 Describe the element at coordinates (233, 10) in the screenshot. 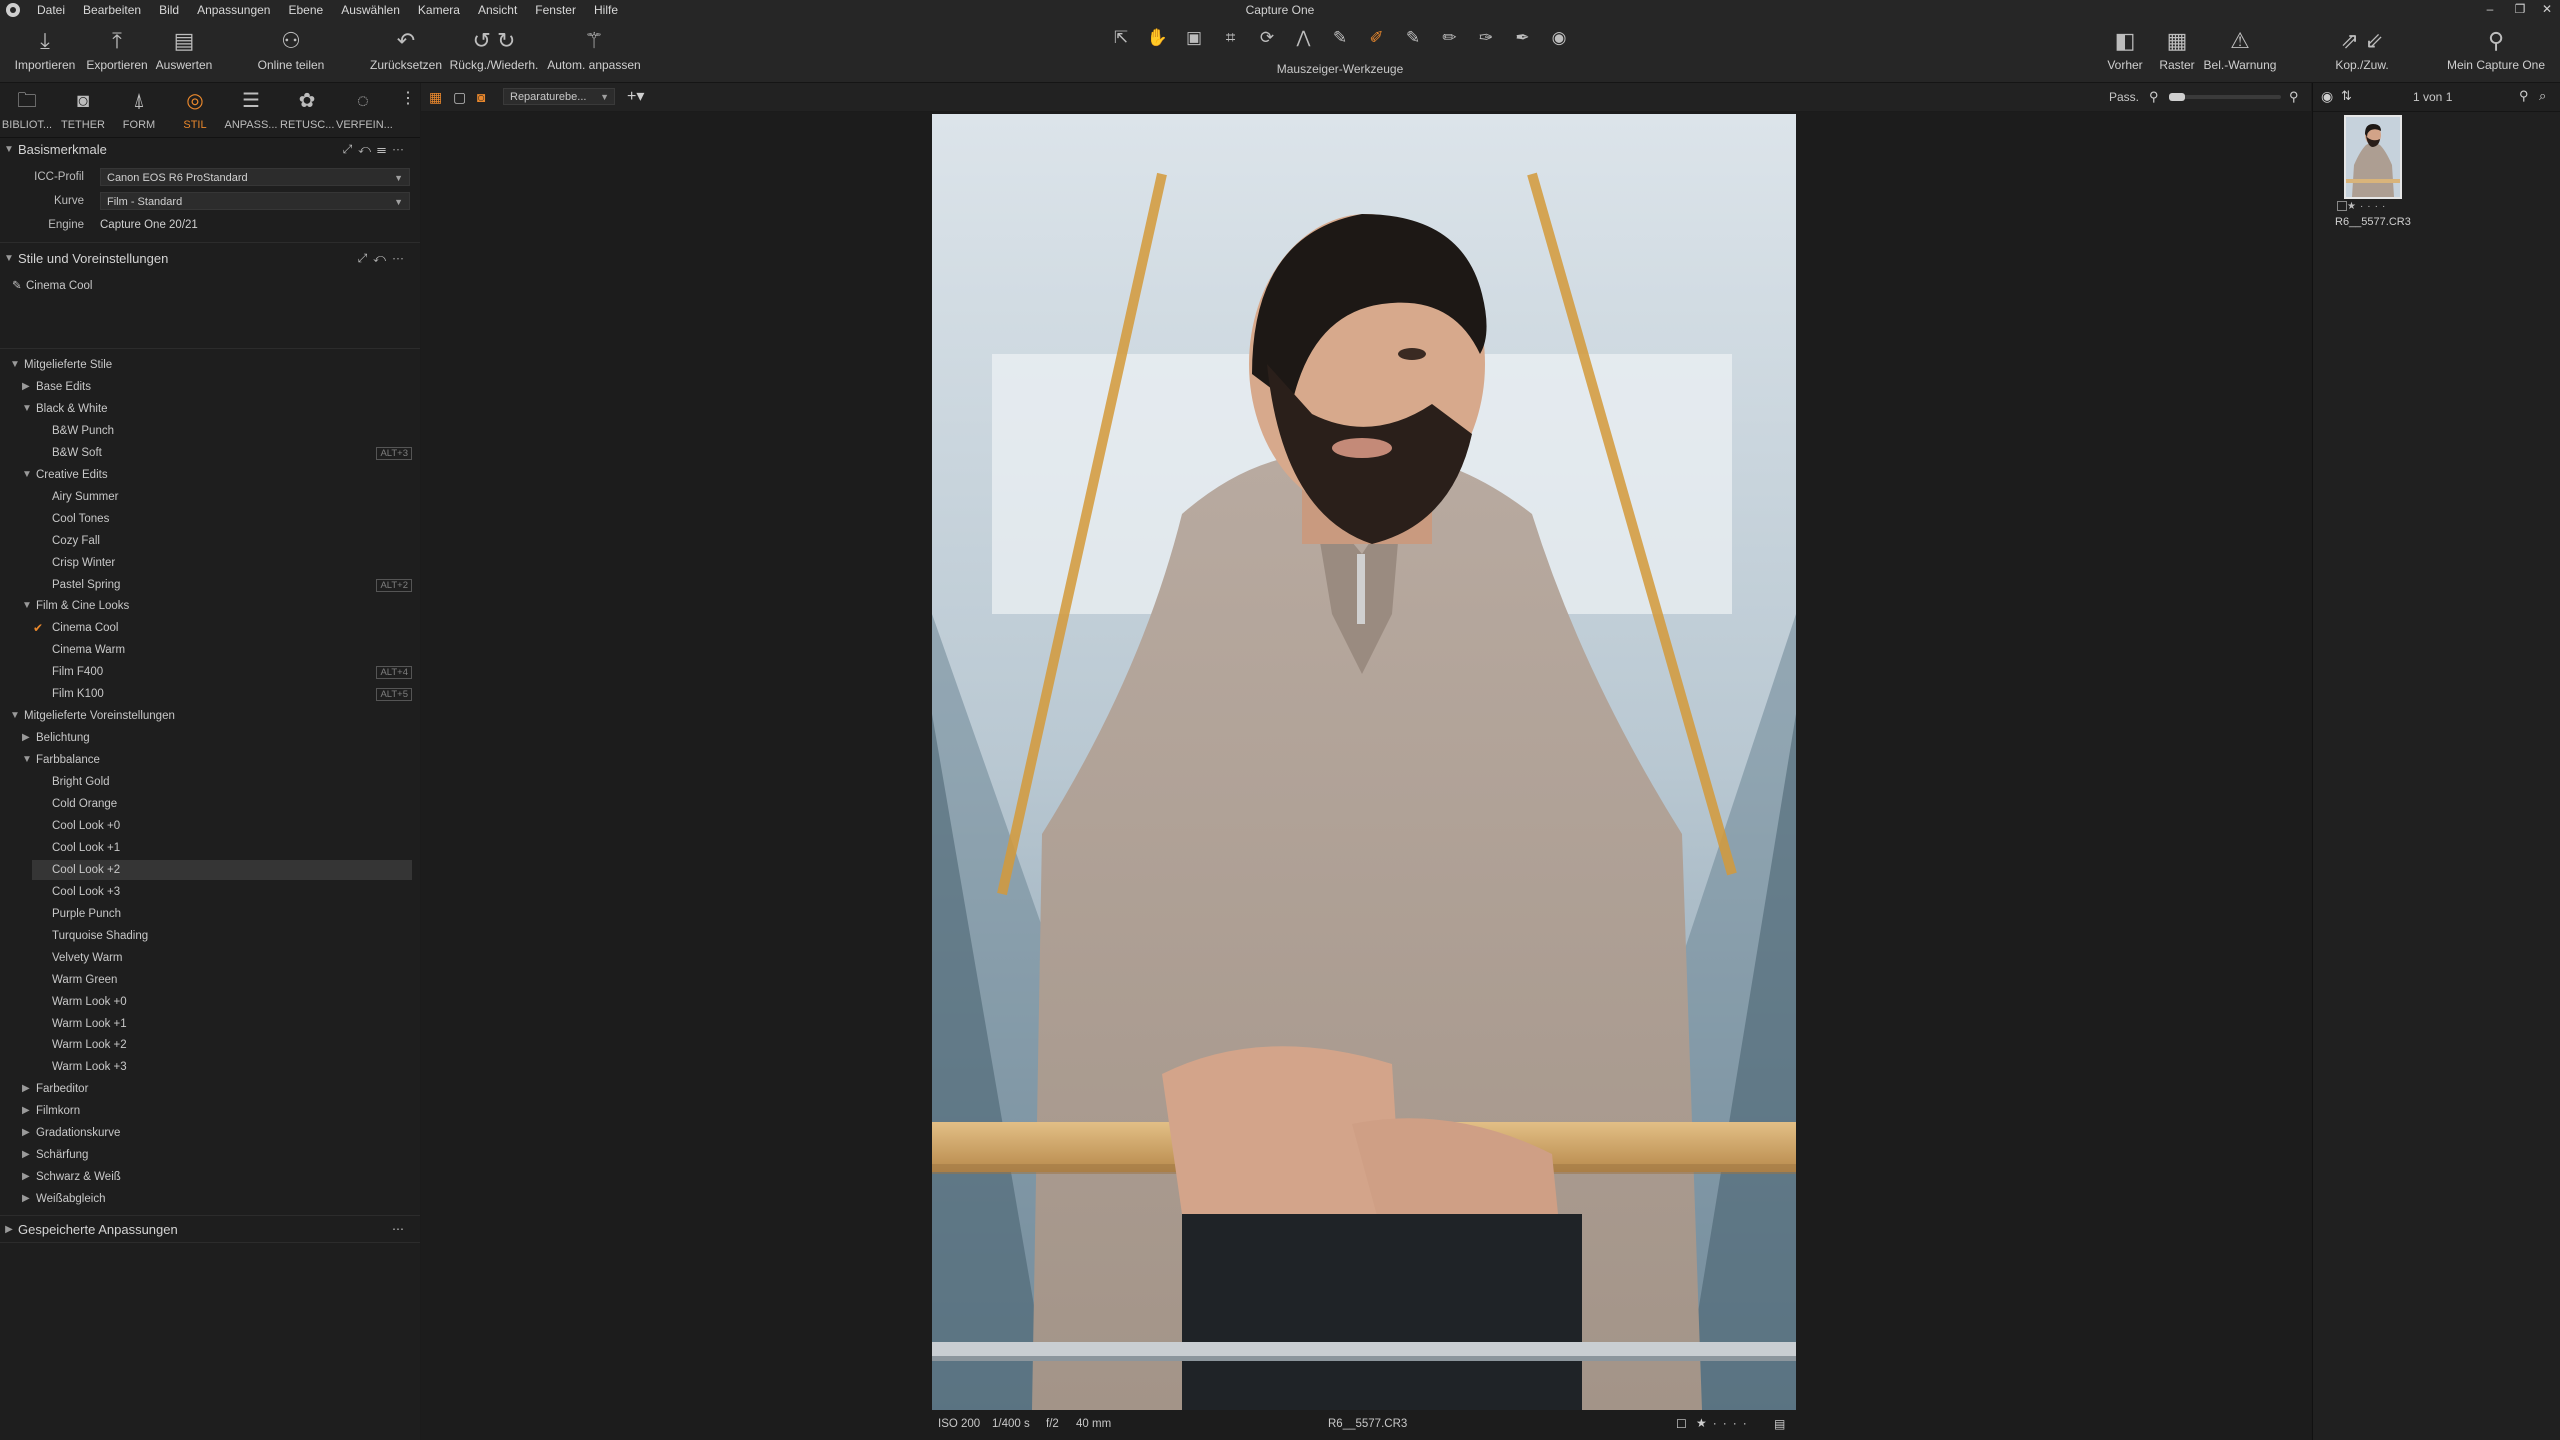

I see `menu-anpassungen: Anpassungen` at that location.